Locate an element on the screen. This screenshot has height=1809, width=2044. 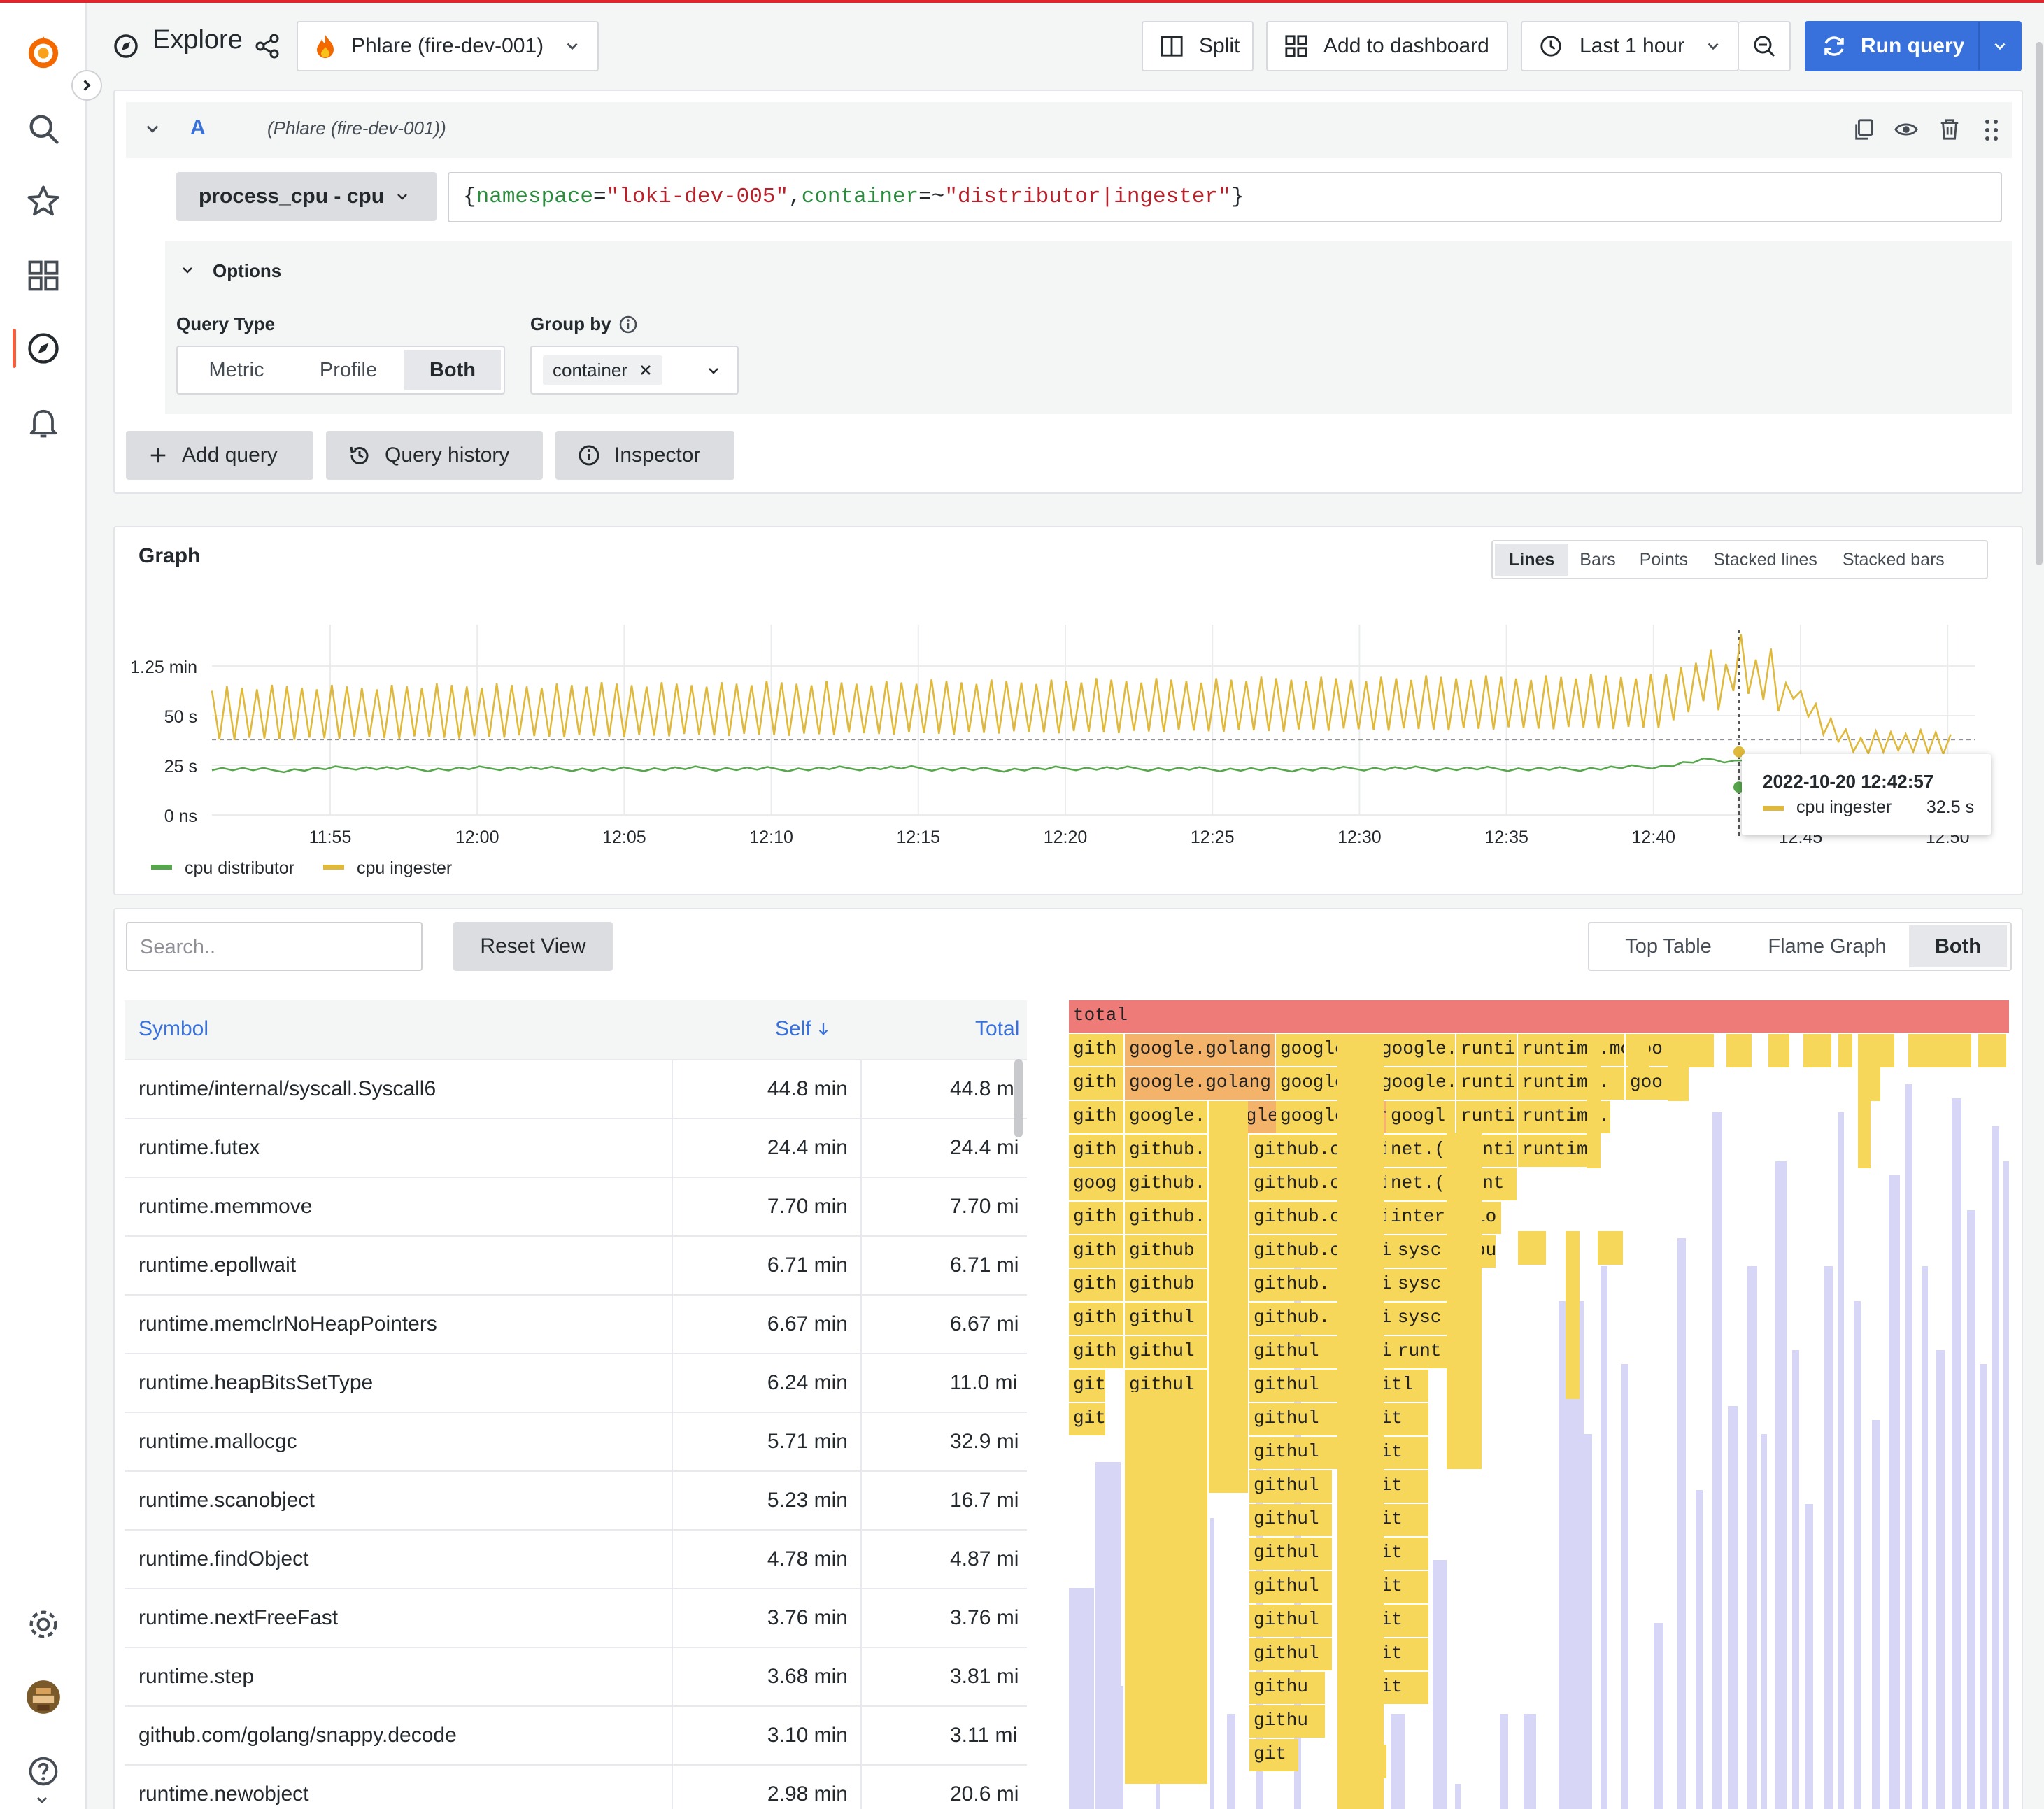
column-total-header: Total is located at coordinates (997, 1029).